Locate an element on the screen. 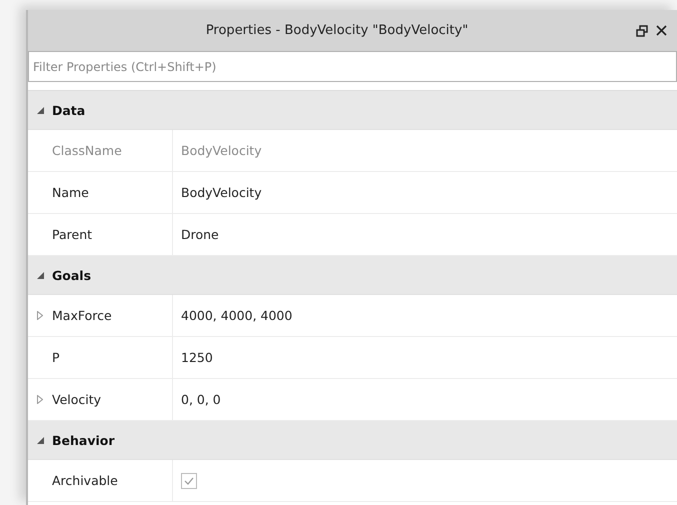 Image resolution: width=677 pixels, height=505 pixels. property-row: MaxForce 4000, 4000, 4000 is located at coordinates (352, 316).